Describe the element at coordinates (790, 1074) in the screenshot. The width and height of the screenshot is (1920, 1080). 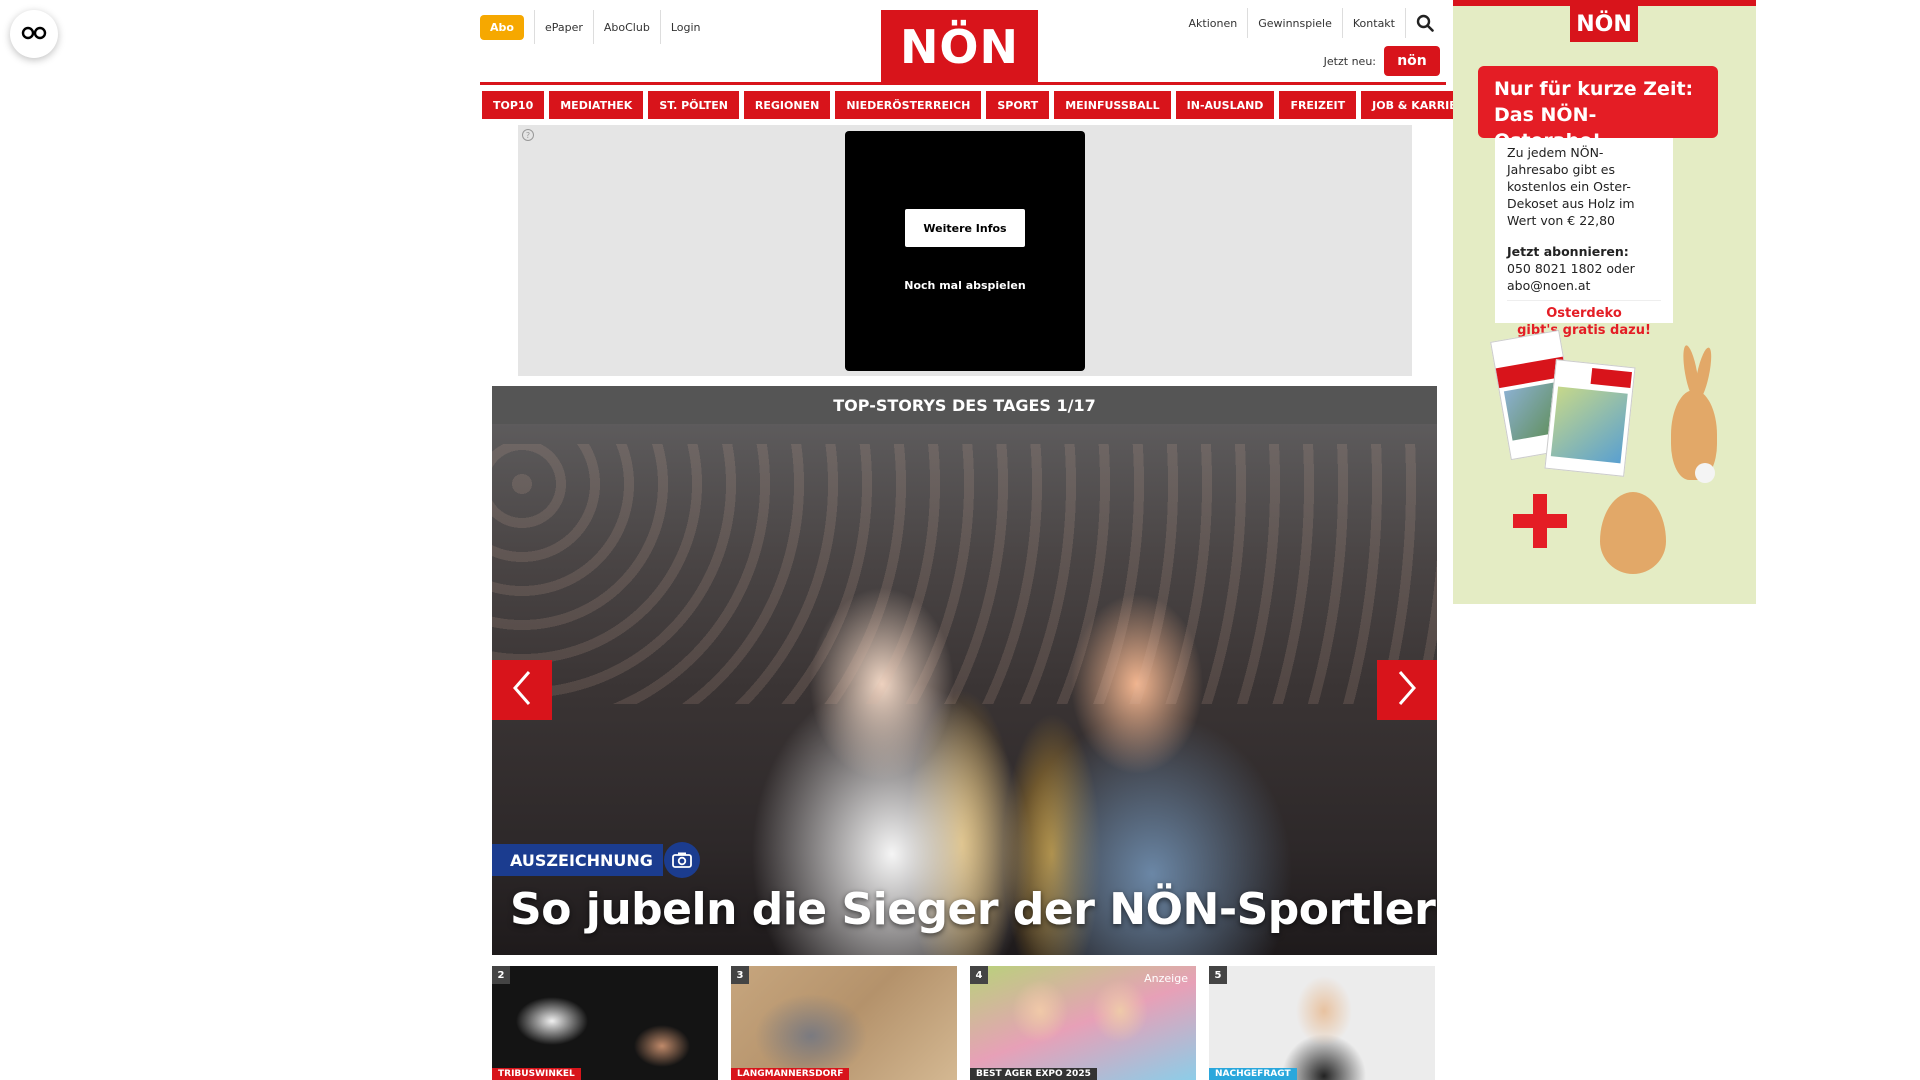
I see `teaser-tag: LANGMANNERSDORF` at that location.